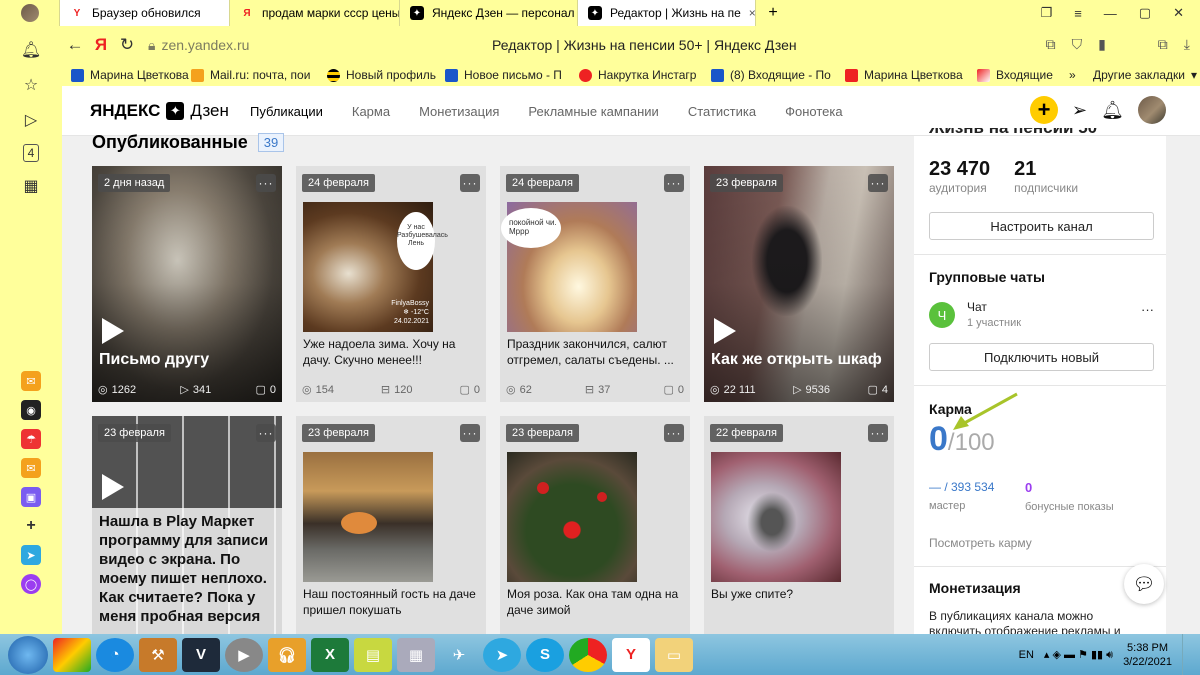 This screenshot has height=675, width=1200. I want to click on play-icon: ▷, so click(31, 120).